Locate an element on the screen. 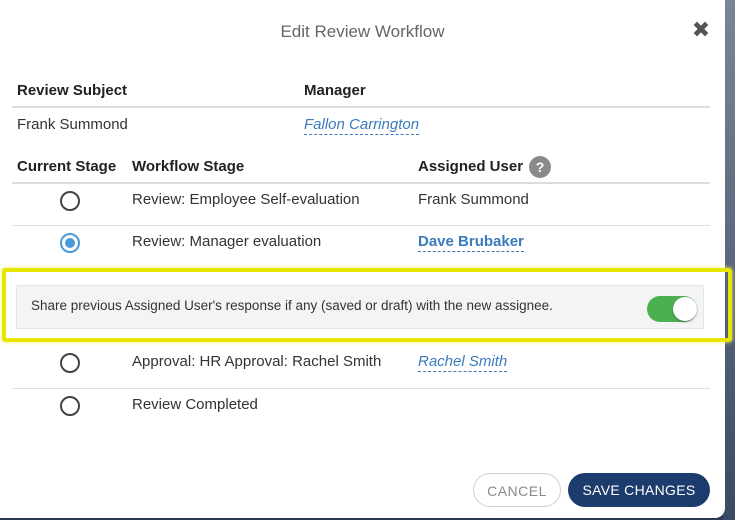 The image size is (735, 520). workflow-stage-label: Review: Employee Self-evaluation is located at coordinates (246, 199).